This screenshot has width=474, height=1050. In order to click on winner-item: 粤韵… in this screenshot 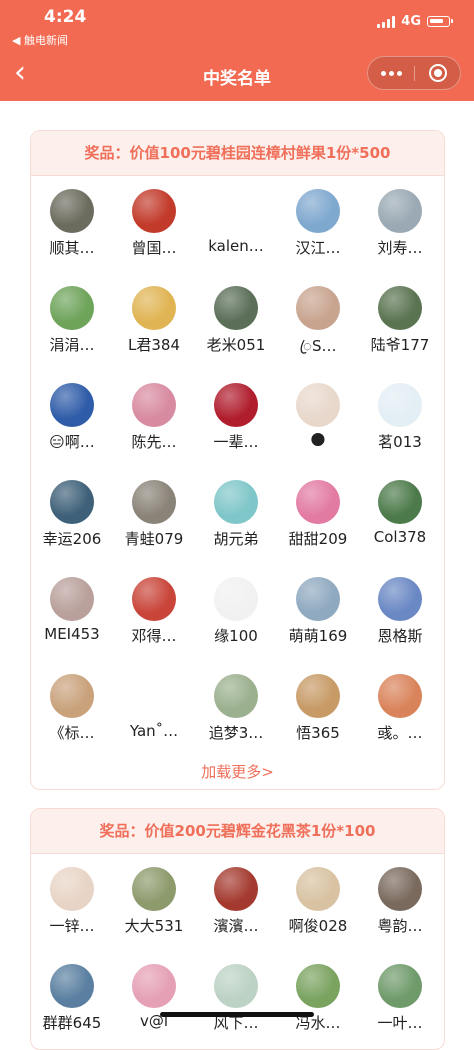, I will do `click(400, 901)`.